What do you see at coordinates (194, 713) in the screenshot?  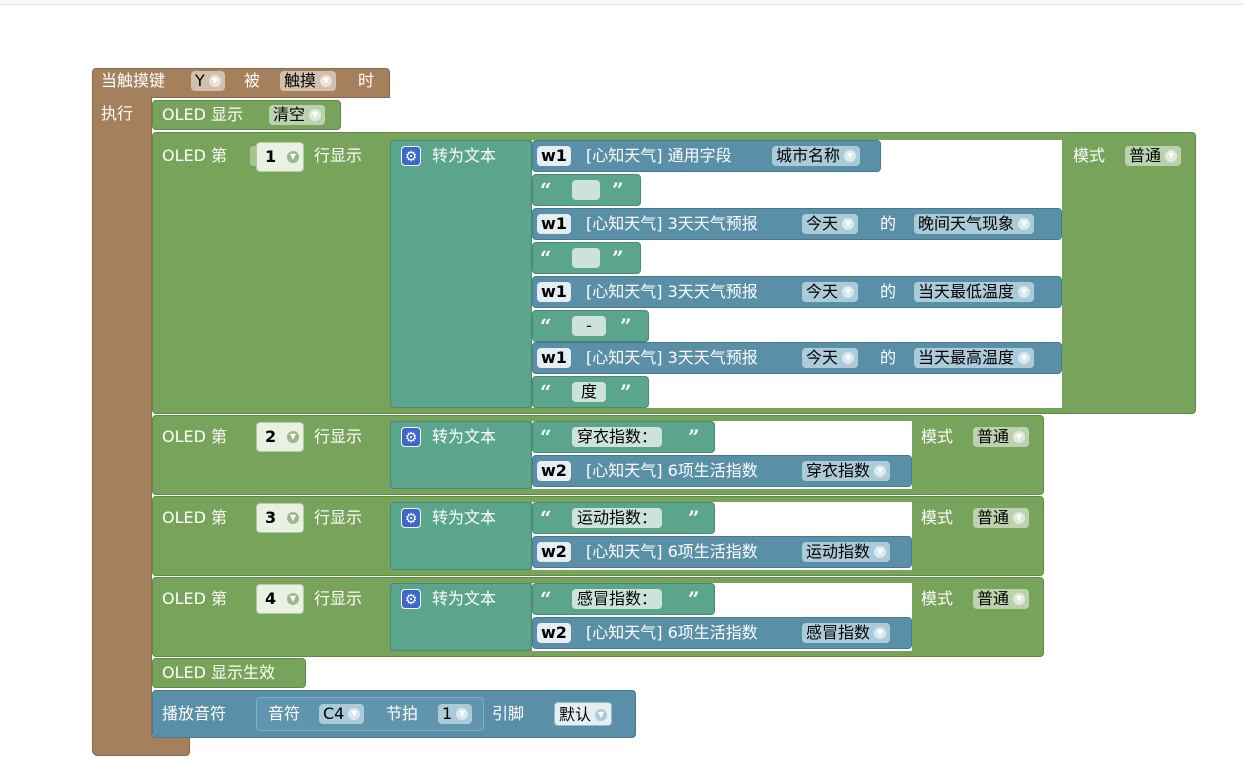 I see `play-tone-label: 播放音符` at bounding box center [194, 713].